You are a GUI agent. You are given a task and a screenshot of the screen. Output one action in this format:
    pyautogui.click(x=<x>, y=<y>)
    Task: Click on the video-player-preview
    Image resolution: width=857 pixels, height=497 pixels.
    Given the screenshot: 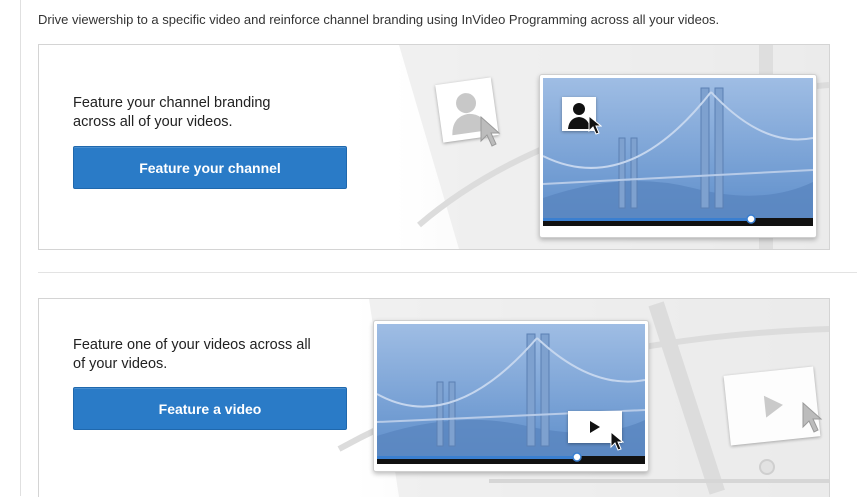 What is the action you would take?
    pyautogui.click(x=511, y=396)
    